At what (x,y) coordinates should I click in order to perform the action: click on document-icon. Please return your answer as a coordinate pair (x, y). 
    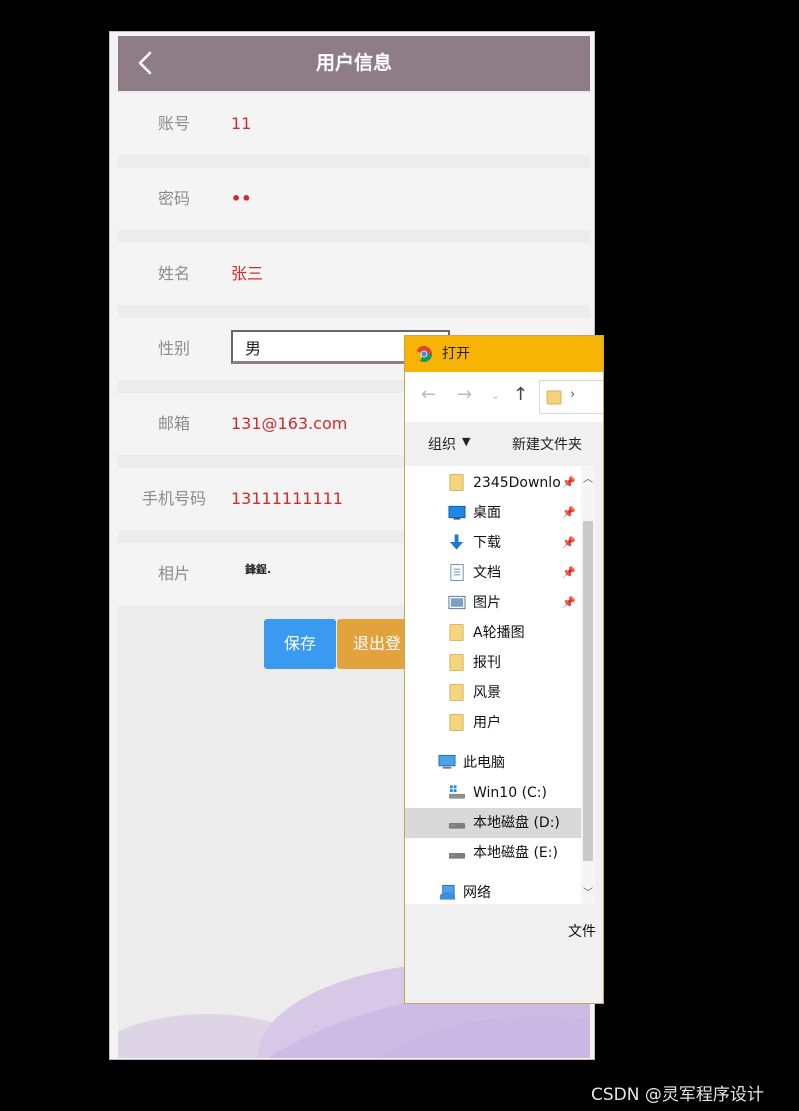
    Looking at the image, I should click on (457, 572).